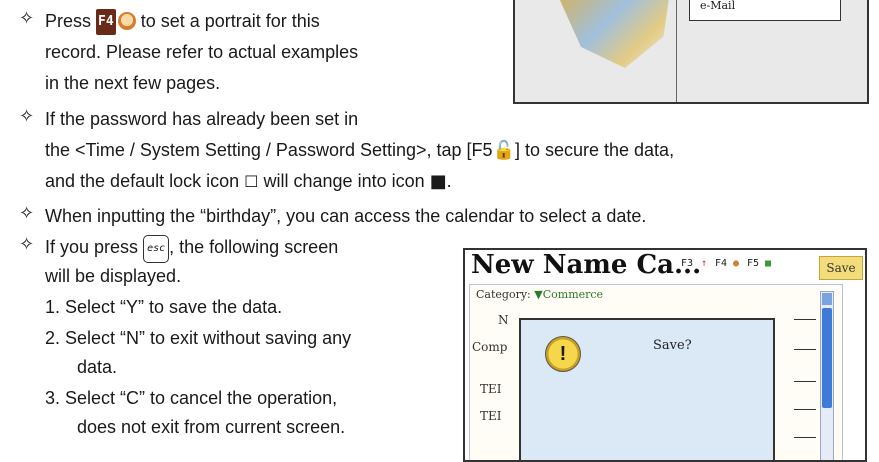 The width and height of the screenshot is (879, 462). What do you see at coordinates (211, 427) in the screenshot?
I see `step-3-cont: does not exit from current screen.` at bounding box center [211, 427].